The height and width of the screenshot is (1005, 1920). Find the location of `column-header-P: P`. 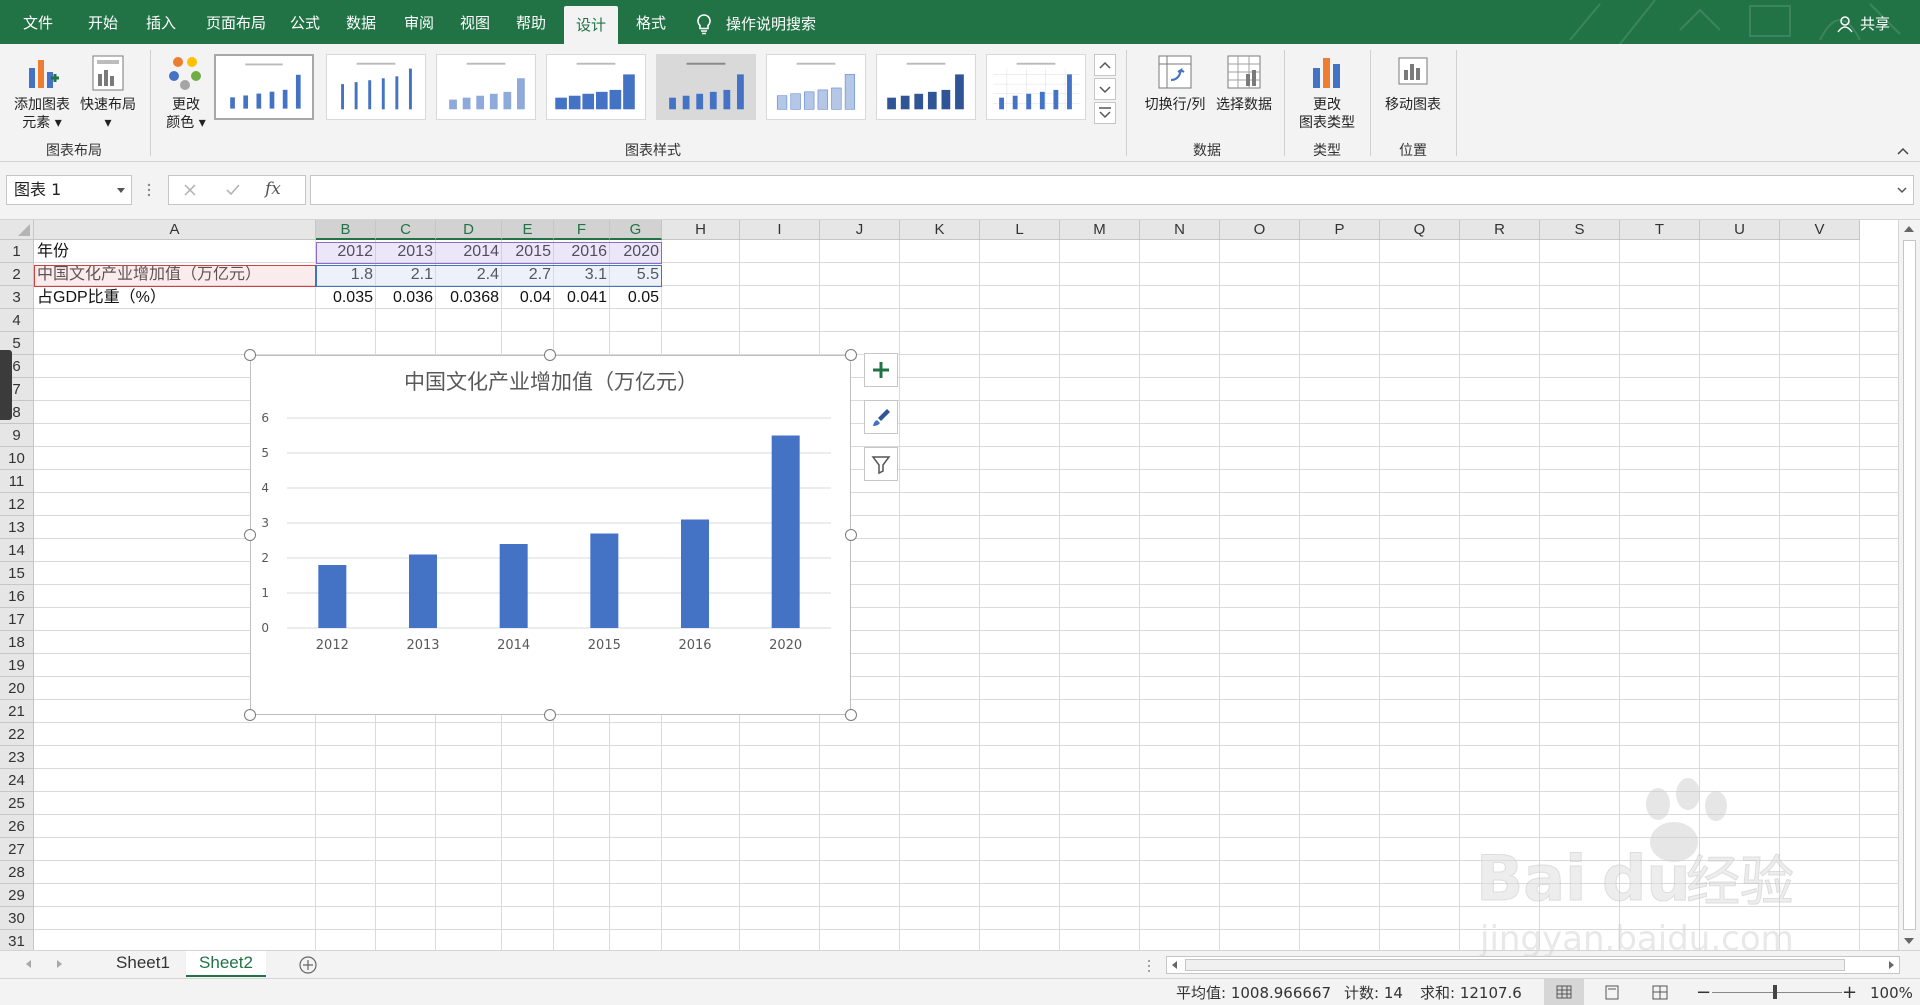

column-header-P: P is located at coordinates (1340, 230).